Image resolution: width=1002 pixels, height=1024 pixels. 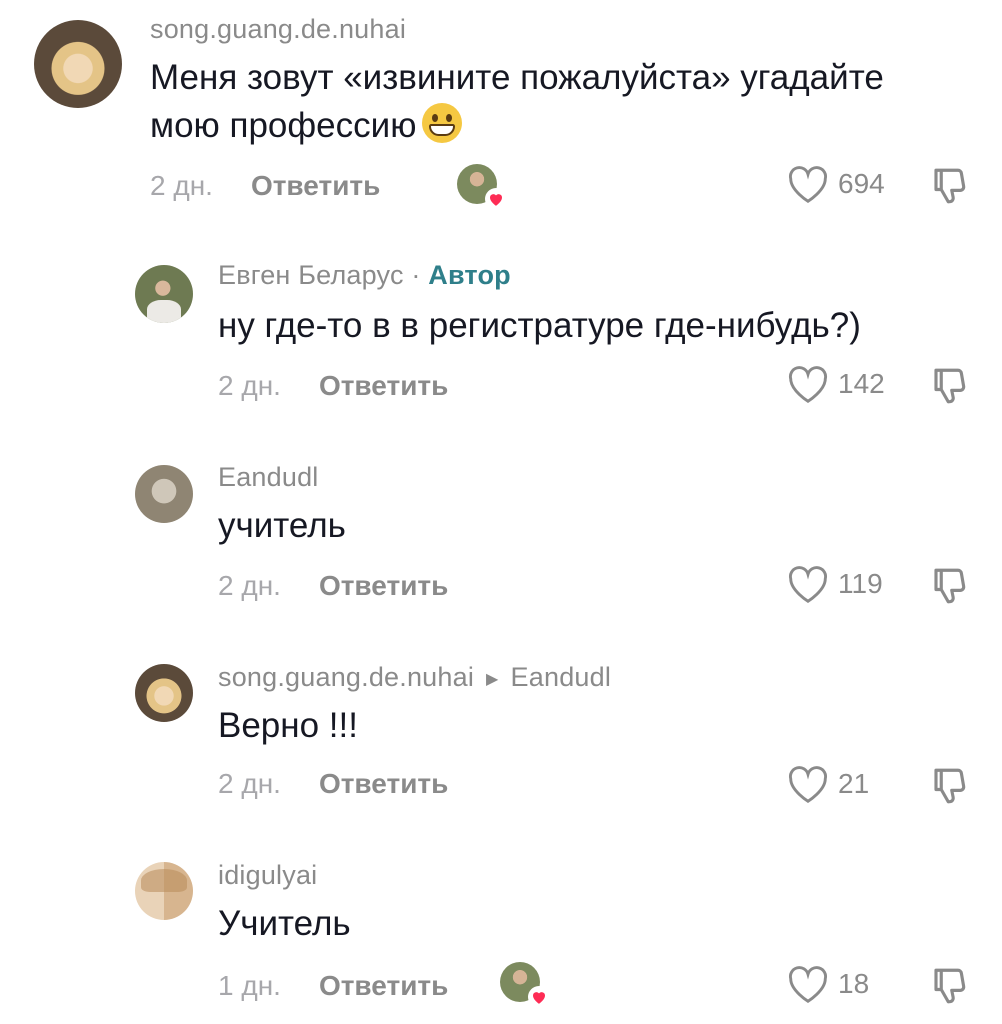 What do you see at coordinates (278, 29) in the screenshot?
I see `comment-username: song.guang.de.nuhai` at bounding box center [278, 29].